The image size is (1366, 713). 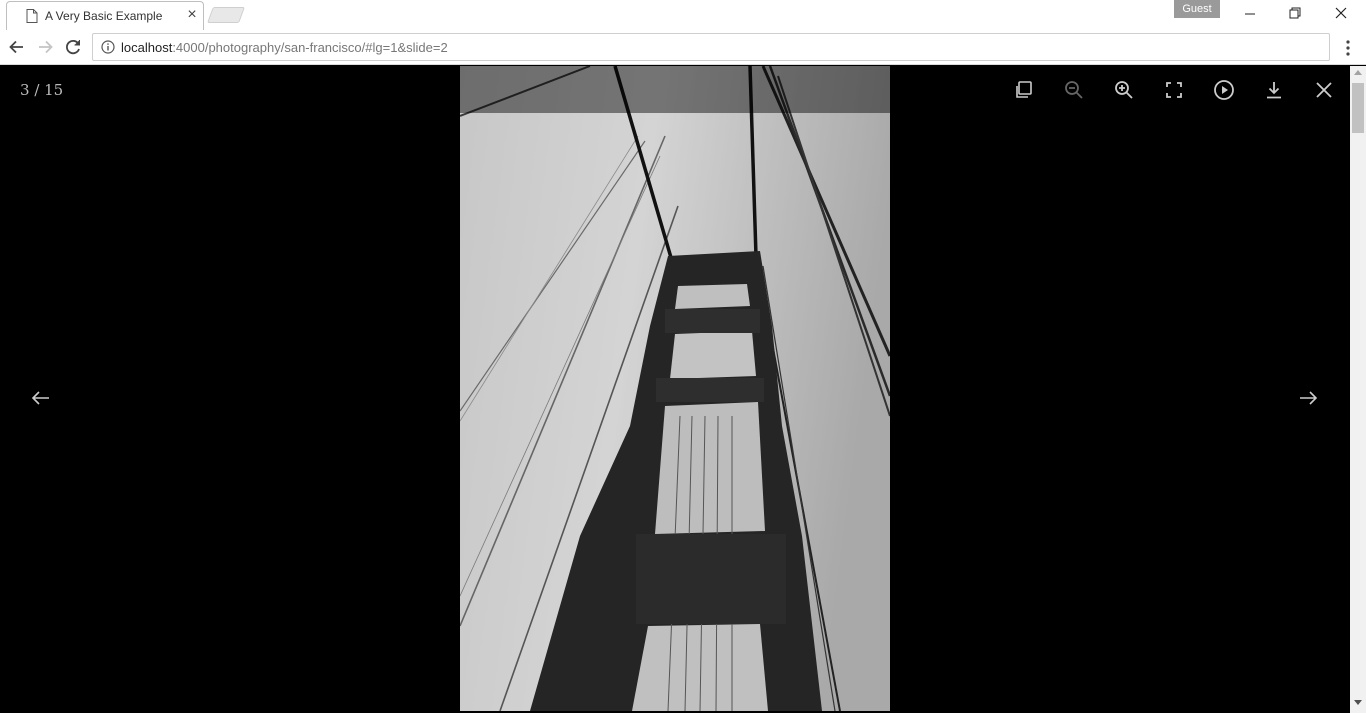 I want to click on new-tab-button, so click(x=226, y=15).